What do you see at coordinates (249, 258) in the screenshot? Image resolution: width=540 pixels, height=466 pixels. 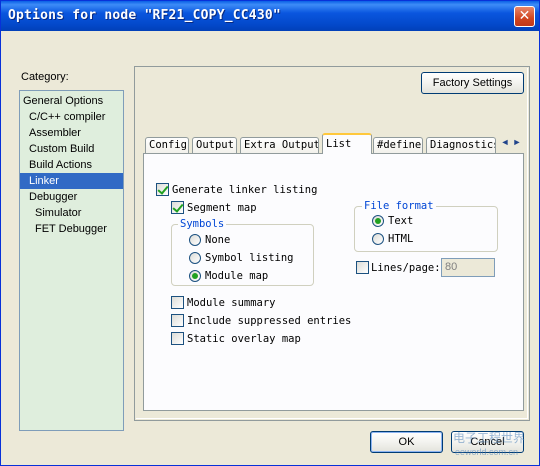 I see `symbols-symbol-listing-label: Symbol listing` at bounding box center [249, 258].